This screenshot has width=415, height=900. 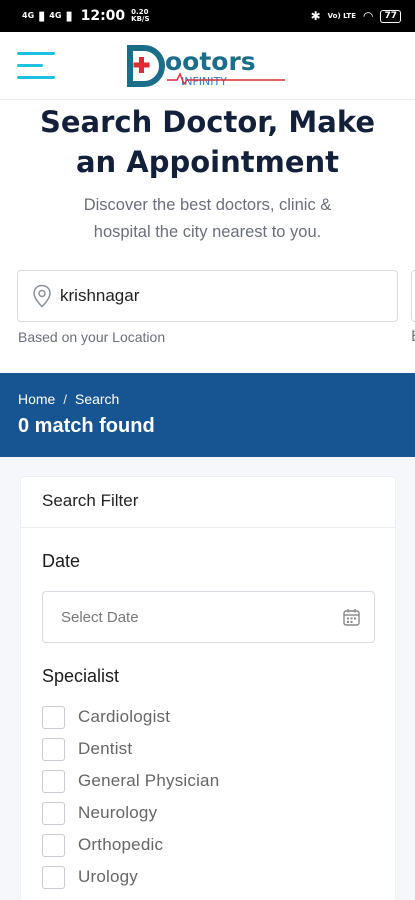 I want to click on specialist-option: Dentist, so click(x=87, y=749).